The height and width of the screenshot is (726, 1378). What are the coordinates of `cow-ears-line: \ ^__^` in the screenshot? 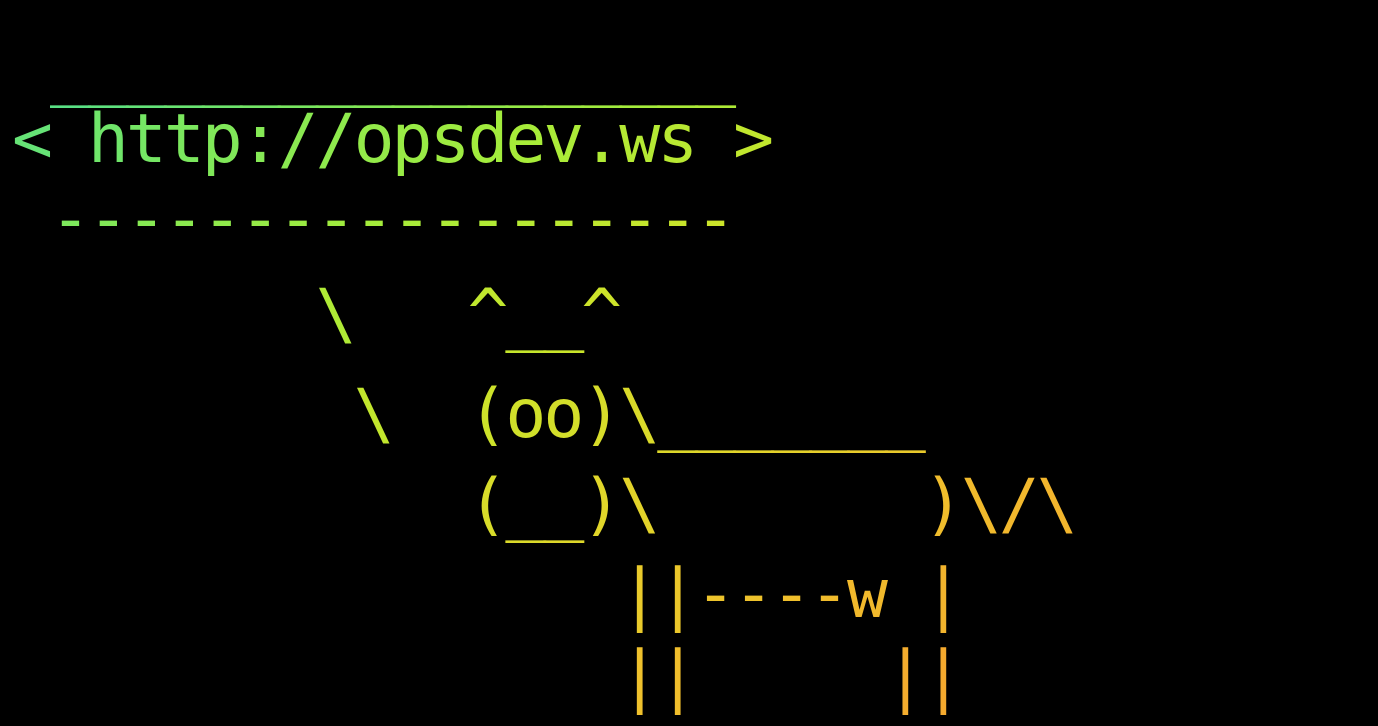 It's located at (469, 314).